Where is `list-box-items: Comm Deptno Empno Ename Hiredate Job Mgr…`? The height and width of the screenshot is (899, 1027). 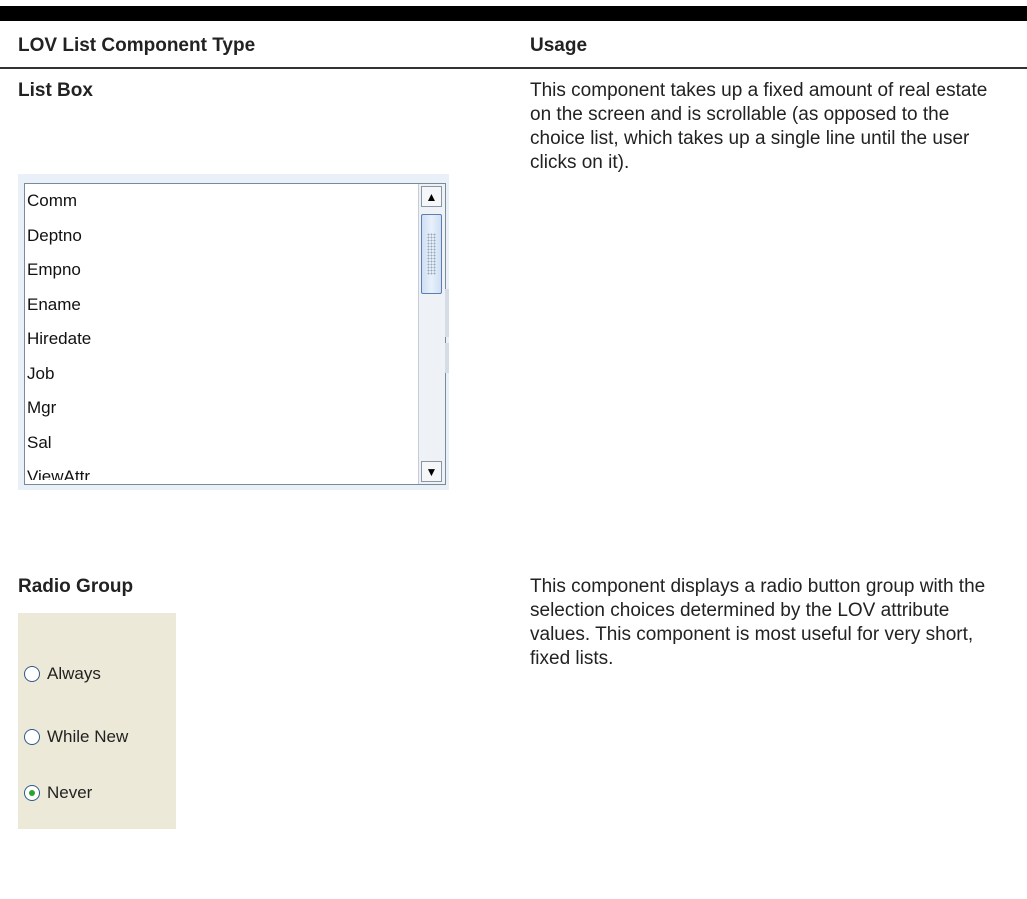
list-box-items: Comm Deptno Empno Ename Hiredate Job Mgr… is located at coordinates (221, 332).